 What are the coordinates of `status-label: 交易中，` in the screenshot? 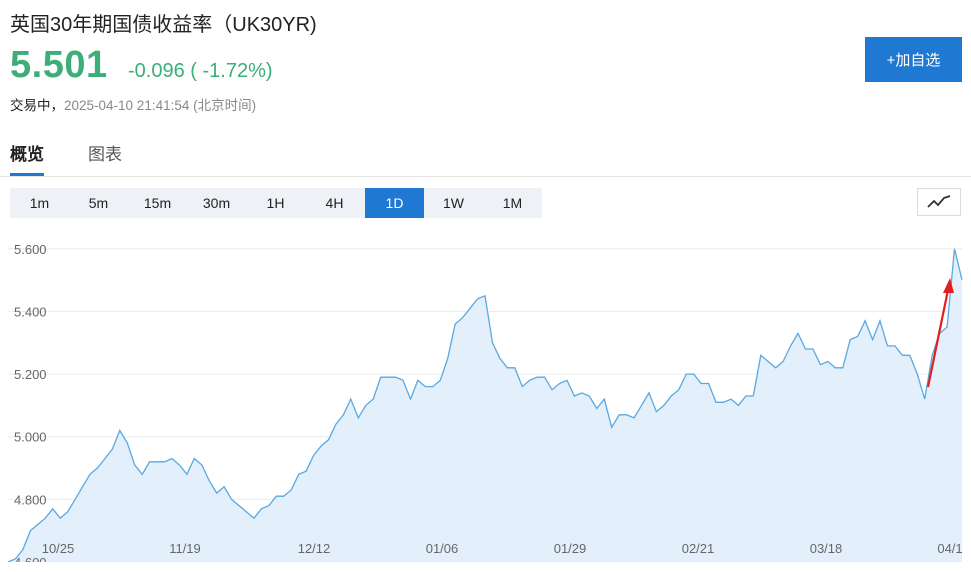 It's located at (37, 105).